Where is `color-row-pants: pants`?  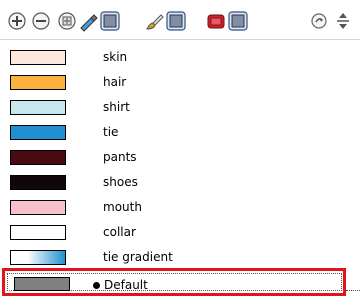
color-row-pants: pants is located at coordinates (180, 158).